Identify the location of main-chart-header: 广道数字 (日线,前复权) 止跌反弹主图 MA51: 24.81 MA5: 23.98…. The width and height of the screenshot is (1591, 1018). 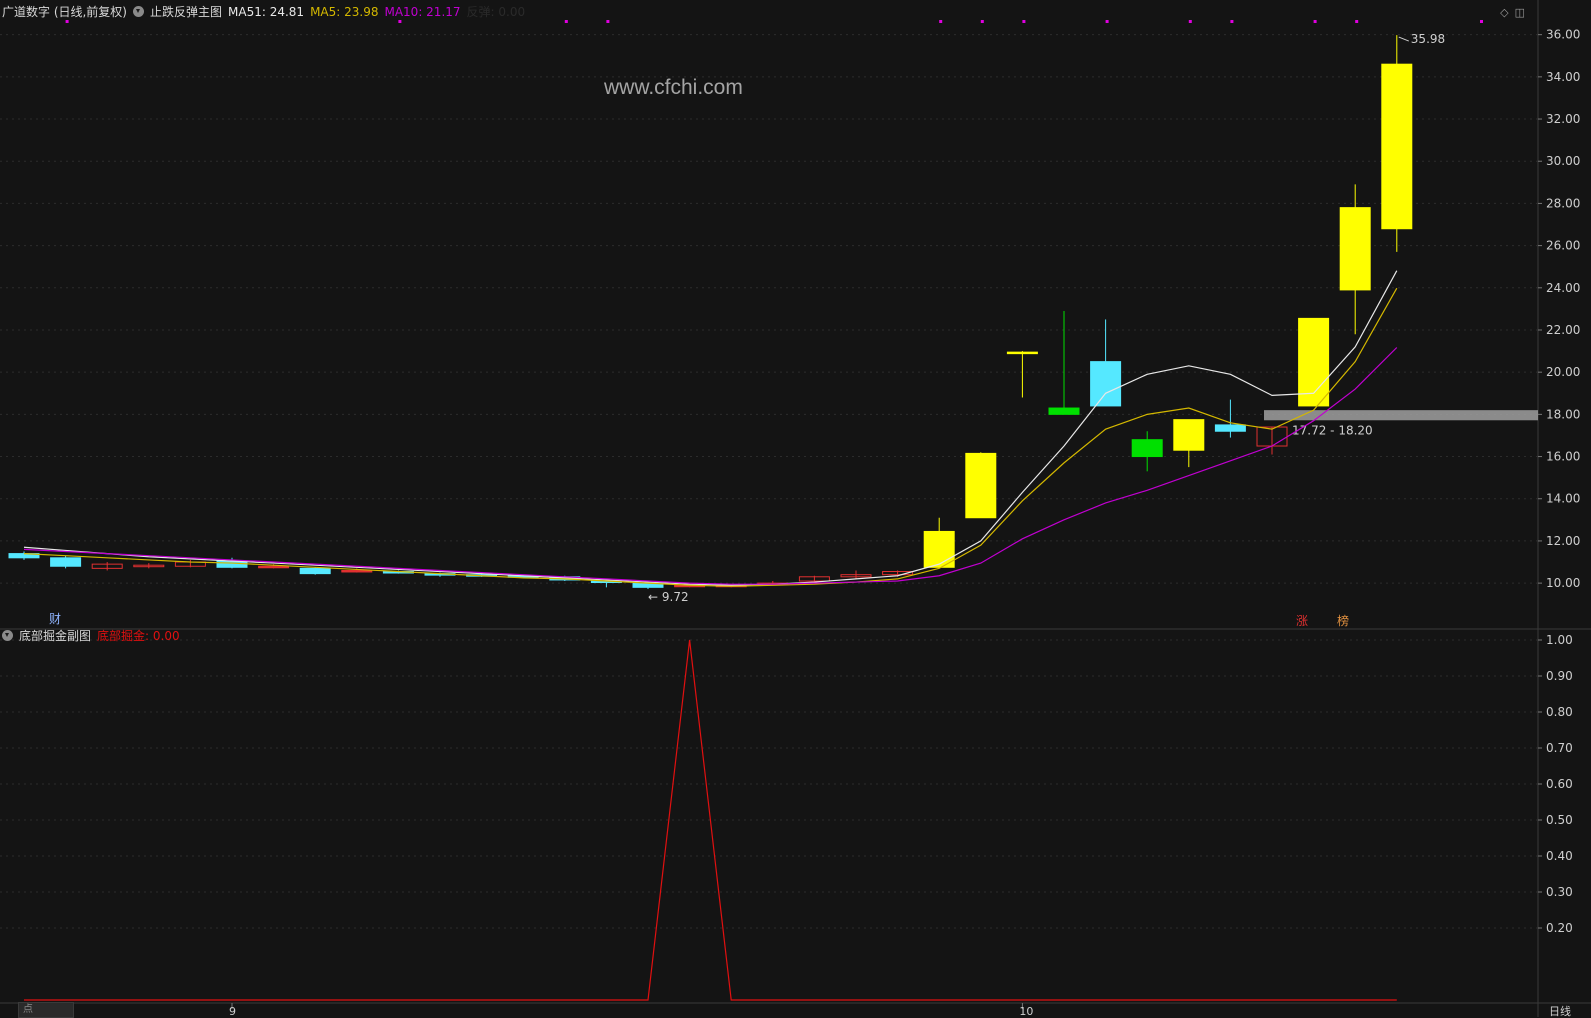
(266, 12).